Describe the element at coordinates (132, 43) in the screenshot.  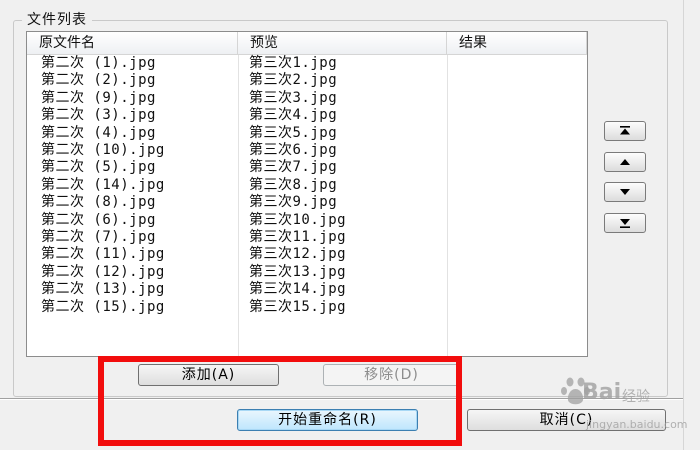
I see `column-header-original-name: 原文件名` at that location.